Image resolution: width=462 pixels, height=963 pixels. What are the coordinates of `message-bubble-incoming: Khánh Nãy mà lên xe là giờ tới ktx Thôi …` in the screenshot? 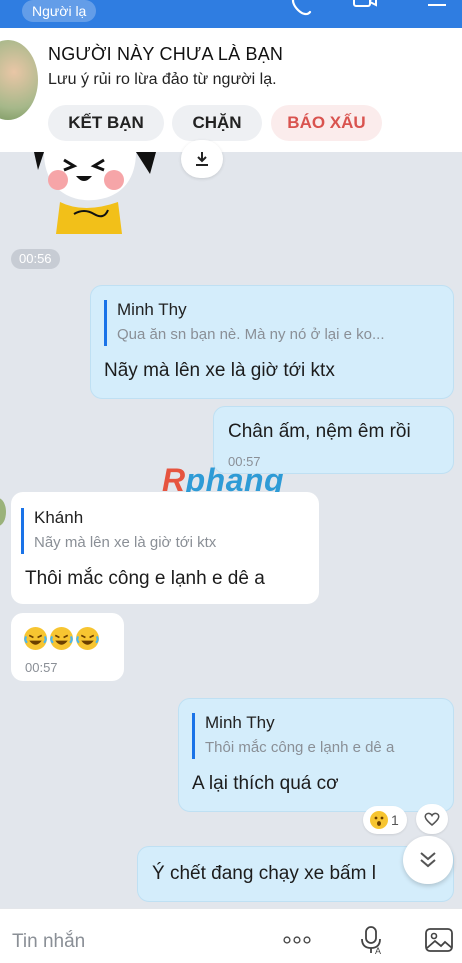 It's located at (165, 548).